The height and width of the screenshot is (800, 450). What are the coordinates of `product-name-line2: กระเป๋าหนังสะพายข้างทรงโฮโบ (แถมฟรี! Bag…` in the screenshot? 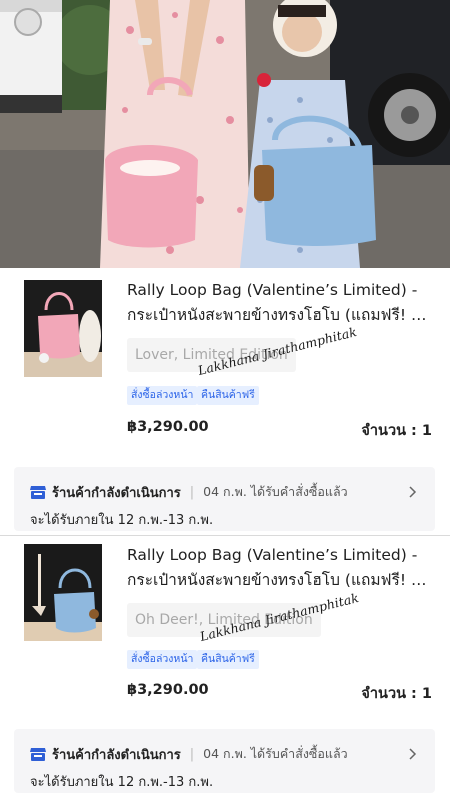 It's located at (279, 580).